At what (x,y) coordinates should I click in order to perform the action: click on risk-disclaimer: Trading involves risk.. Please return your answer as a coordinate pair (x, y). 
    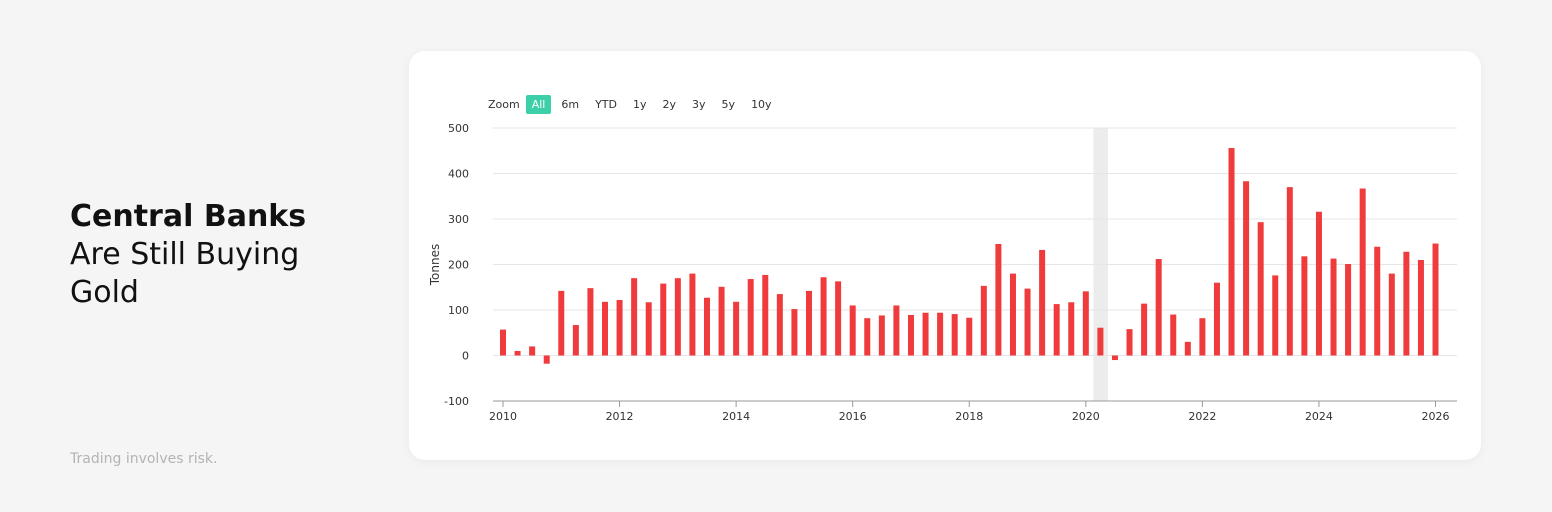
    Looking at the image, I should click on (144, 459).